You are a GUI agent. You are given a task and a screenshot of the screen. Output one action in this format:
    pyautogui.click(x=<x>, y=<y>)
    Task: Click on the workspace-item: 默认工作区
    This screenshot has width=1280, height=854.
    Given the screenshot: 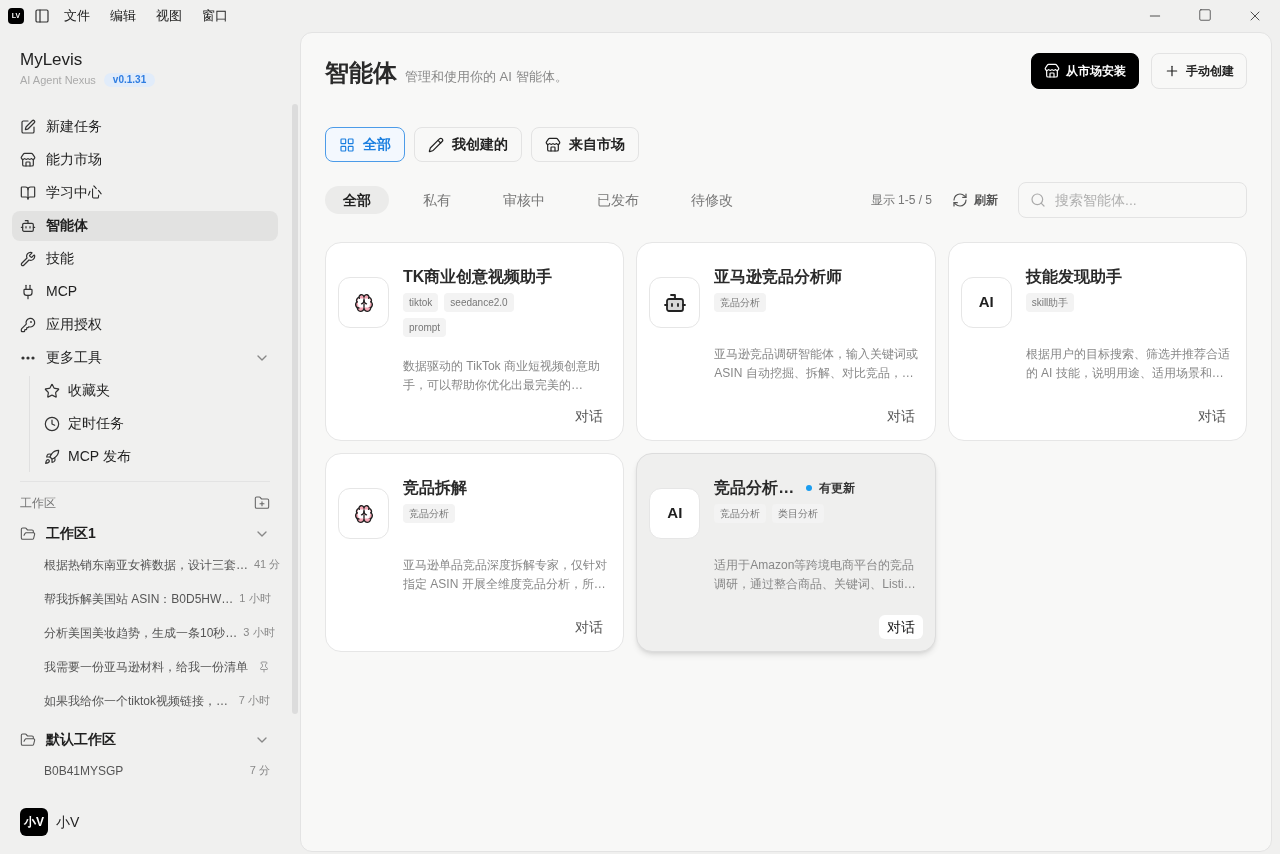 What is the action you would take?
    pyautogui.click(x=145, y=739)
    